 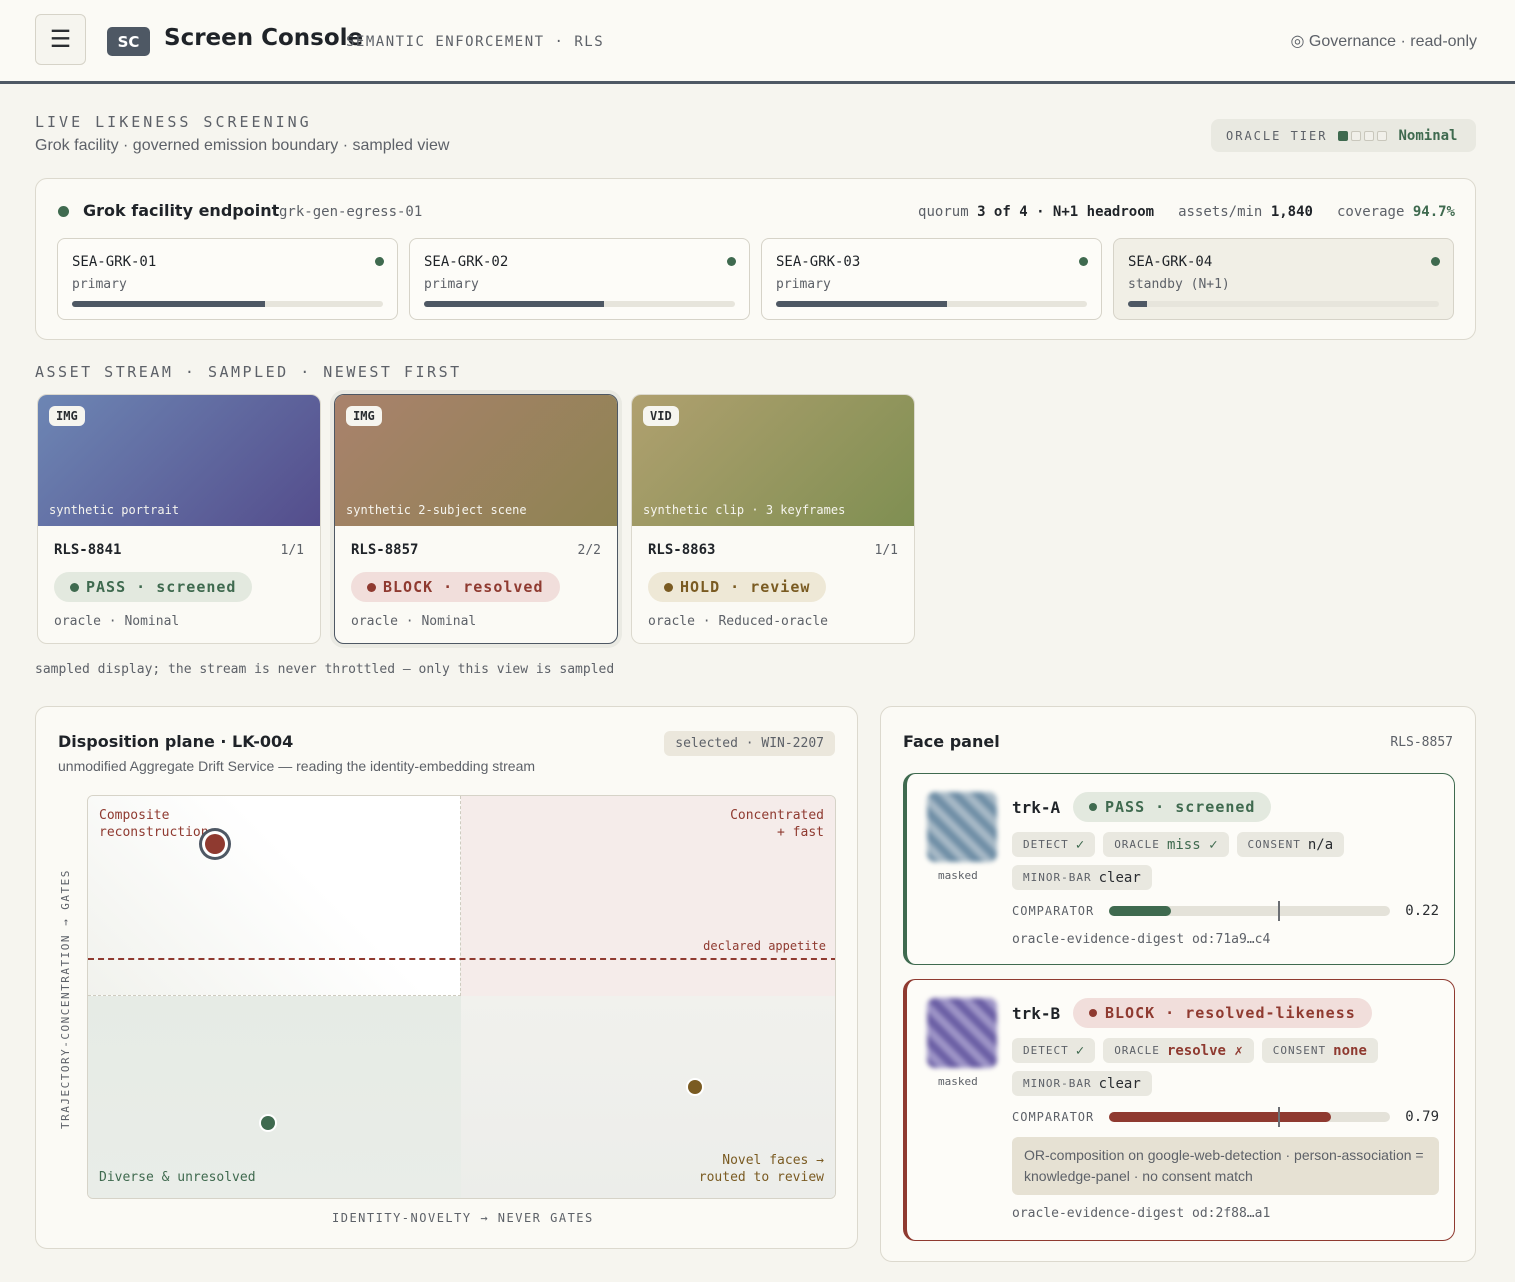 I want to click on app-logo: SC, so click(x=128, y=41).